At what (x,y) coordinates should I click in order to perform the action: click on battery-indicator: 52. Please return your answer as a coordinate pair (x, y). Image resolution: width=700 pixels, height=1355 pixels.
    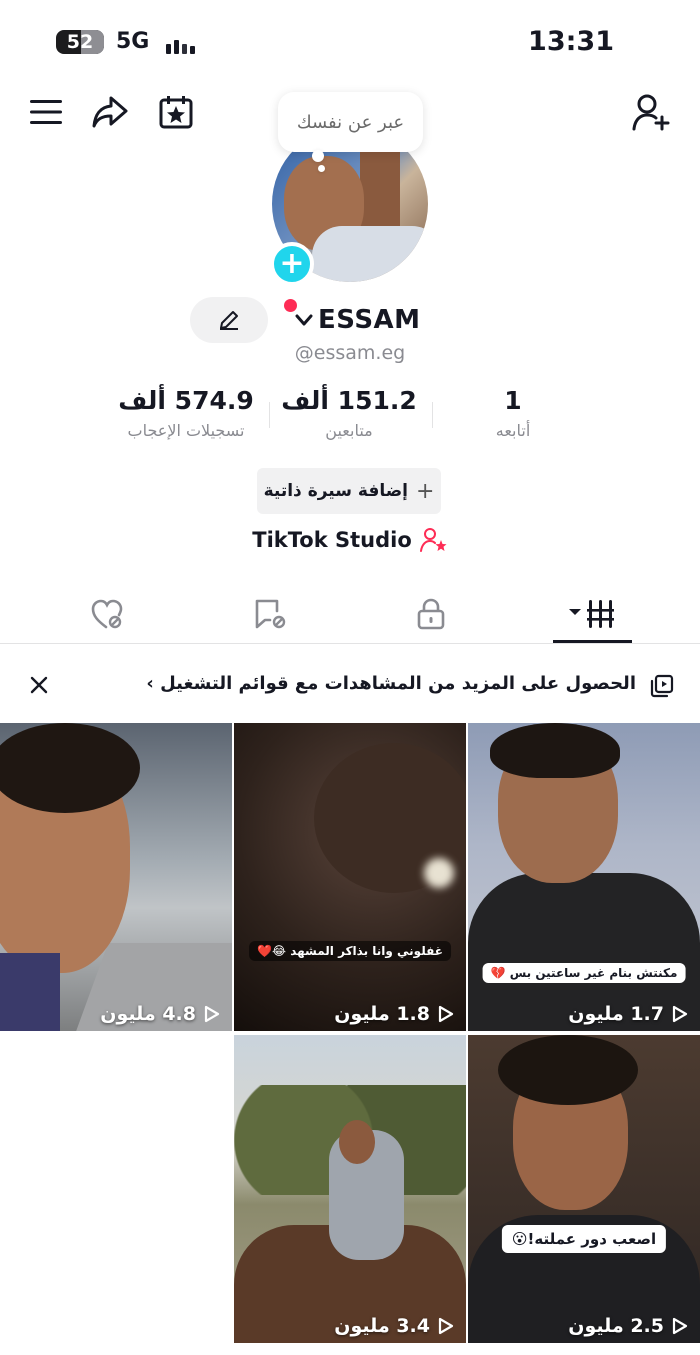
    Looking at the image, I should click on (80, 42).